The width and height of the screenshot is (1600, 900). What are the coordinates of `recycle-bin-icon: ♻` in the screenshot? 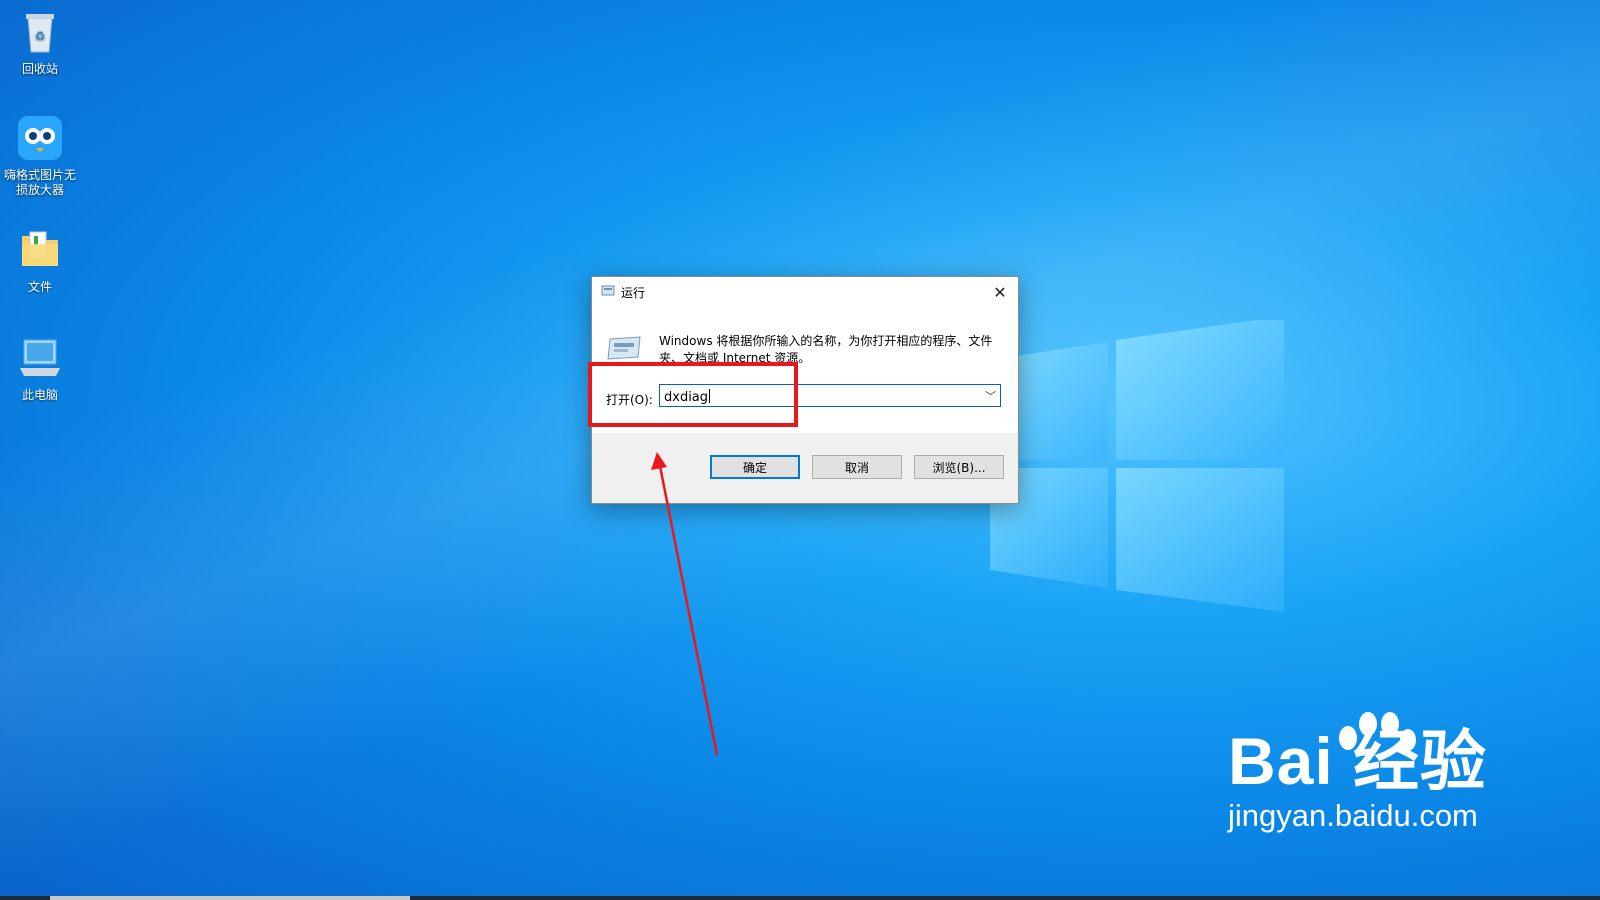 It's located at (40, 33).